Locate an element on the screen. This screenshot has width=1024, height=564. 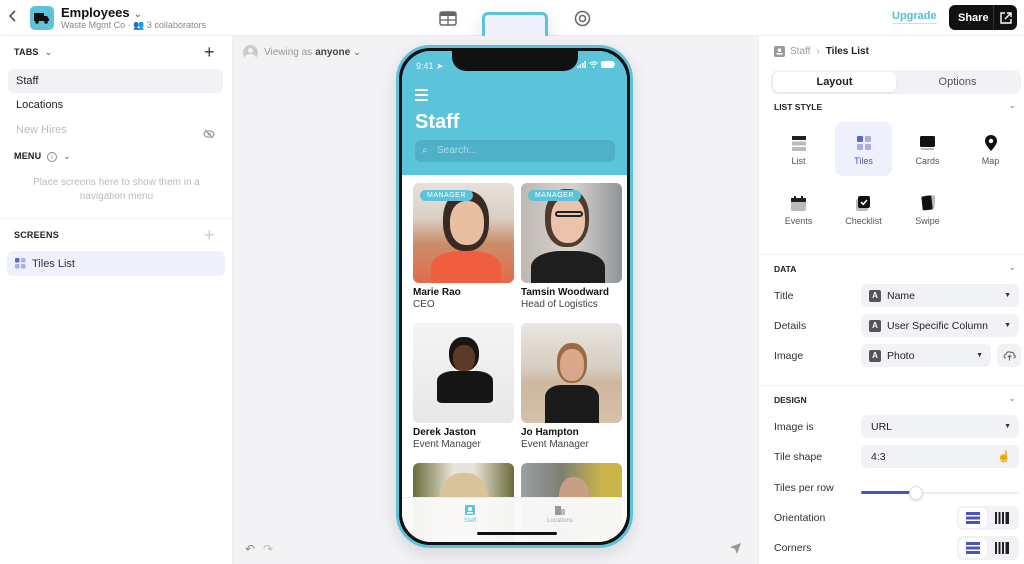
tab-layout: Layout is located at coordinates (834, 82).